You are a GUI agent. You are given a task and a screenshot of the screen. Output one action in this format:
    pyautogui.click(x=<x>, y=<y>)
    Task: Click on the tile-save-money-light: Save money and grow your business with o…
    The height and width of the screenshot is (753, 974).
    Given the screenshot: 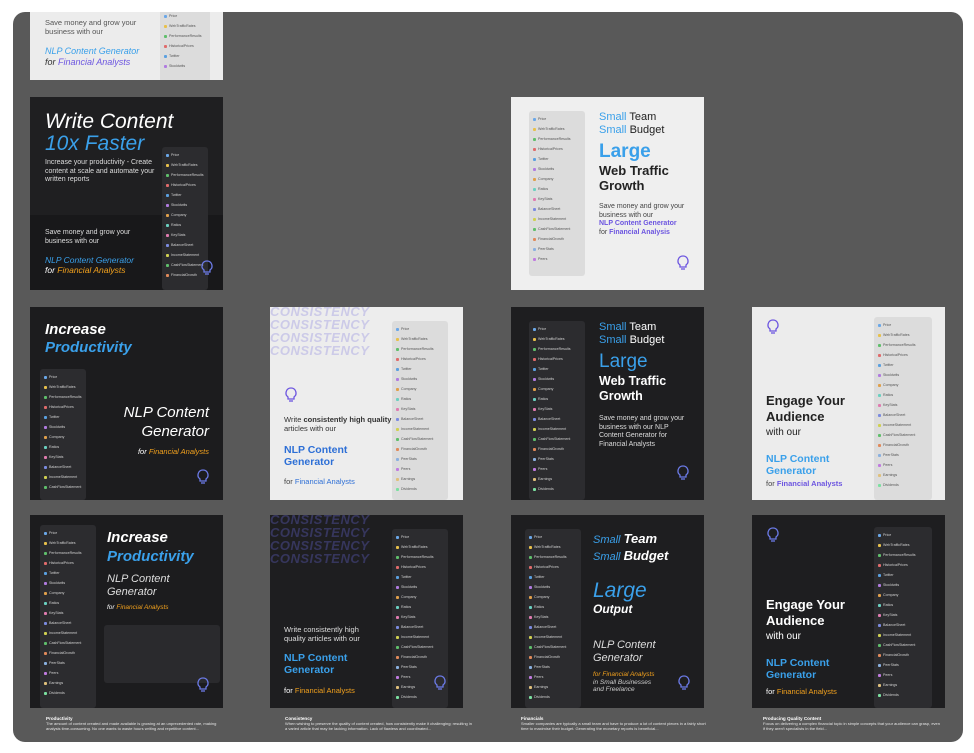 What is the action you would take?
    pyautogui.click(x=126, y=46)
    